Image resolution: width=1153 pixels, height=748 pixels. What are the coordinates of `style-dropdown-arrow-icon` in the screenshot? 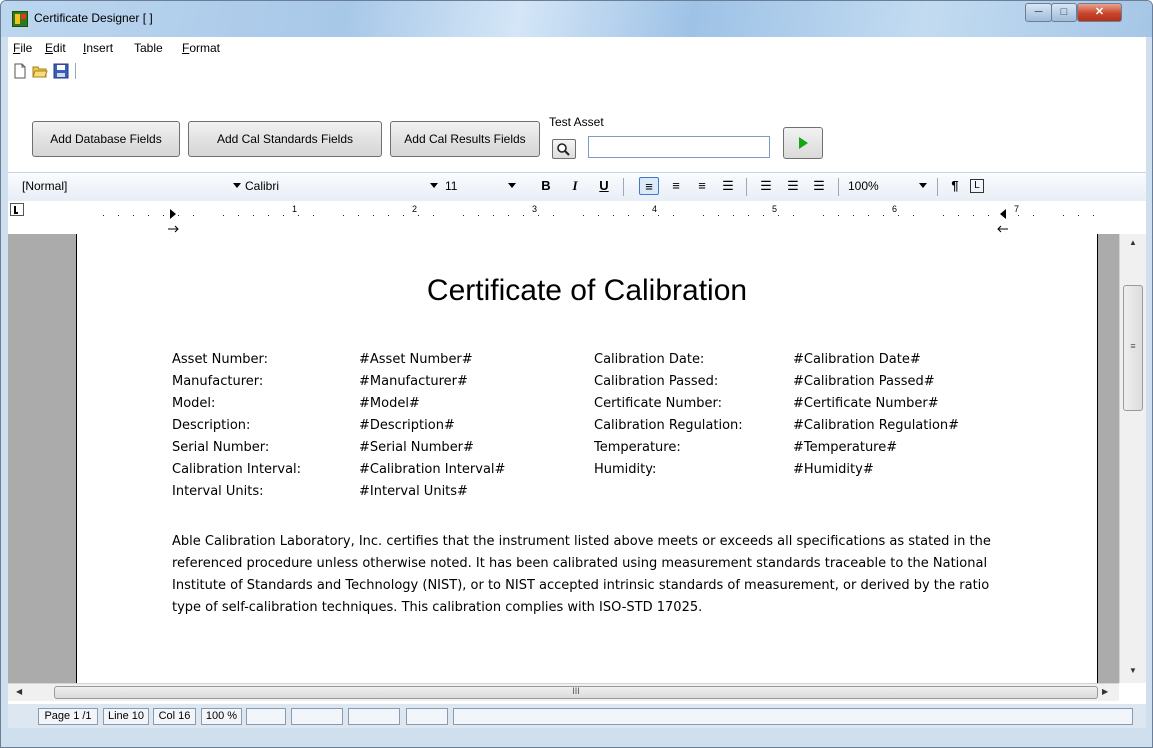 It's located at (237, 185).